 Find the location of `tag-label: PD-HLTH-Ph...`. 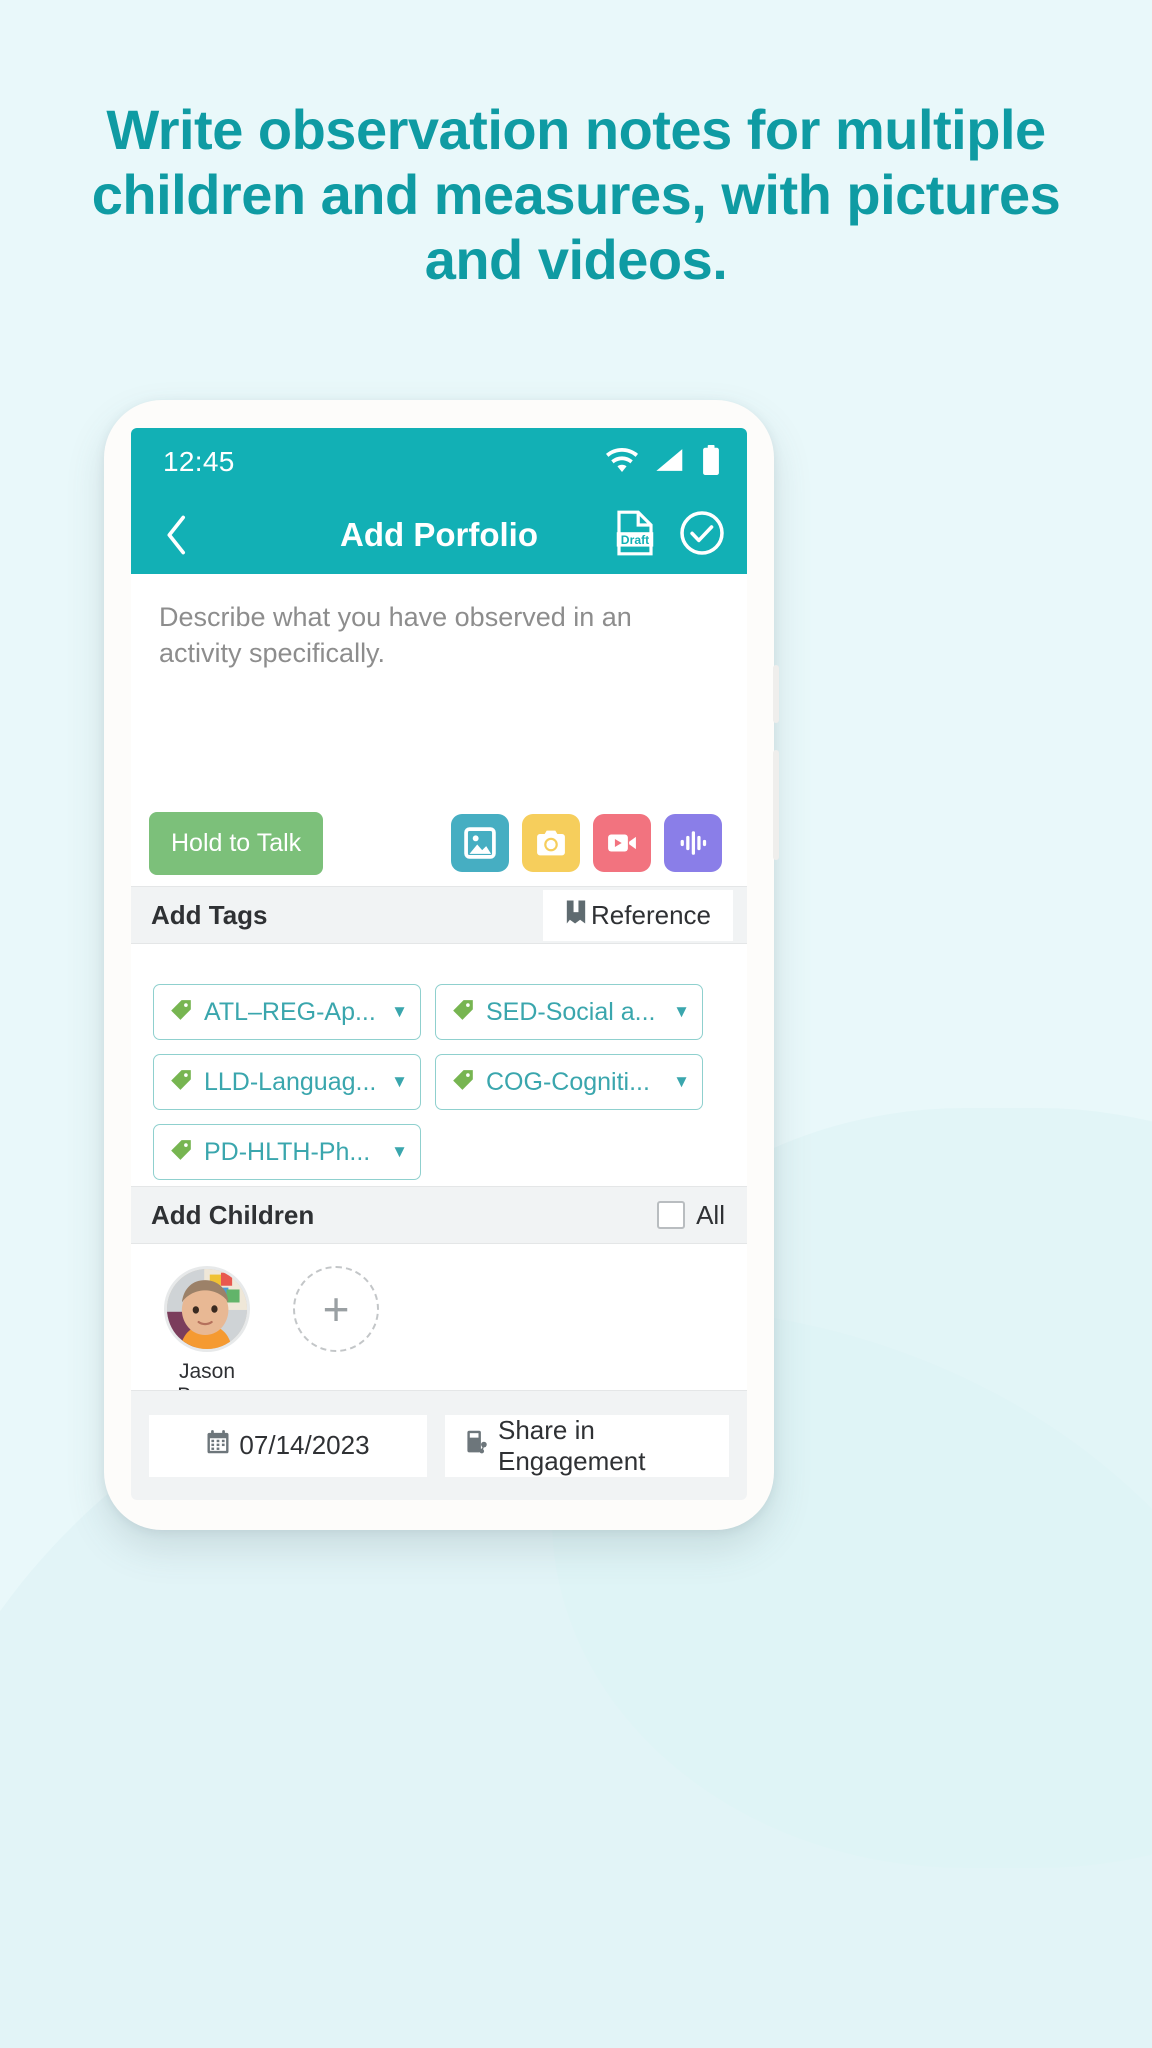

tag-label: PD-HLTH-Ph... is located at coordinates (287, 1151).